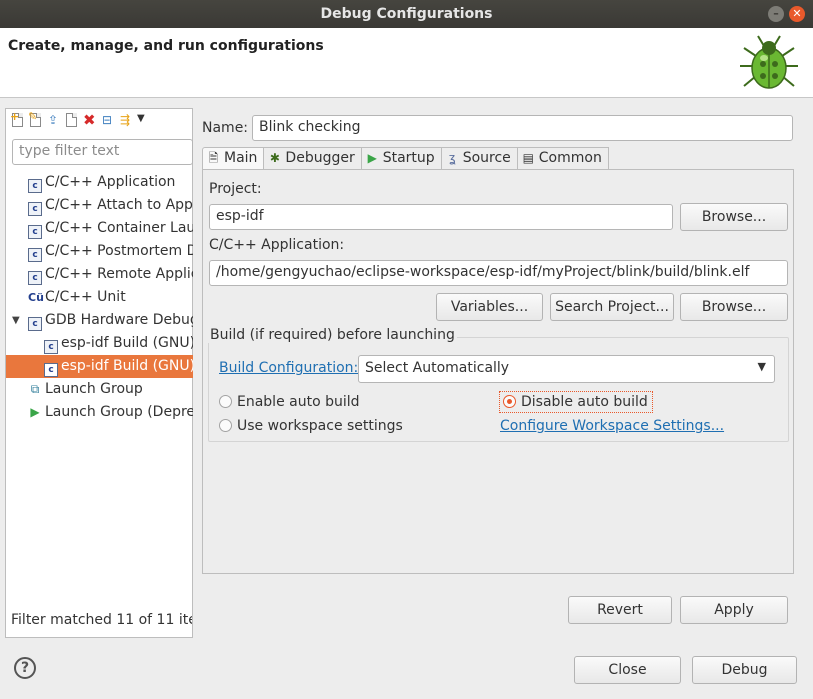 Image resolution: width=813 pixels, height=699 pixels. Describe the element at coordinates (225, 128) in the screenshot. I see `name-label: Name:` at that location.